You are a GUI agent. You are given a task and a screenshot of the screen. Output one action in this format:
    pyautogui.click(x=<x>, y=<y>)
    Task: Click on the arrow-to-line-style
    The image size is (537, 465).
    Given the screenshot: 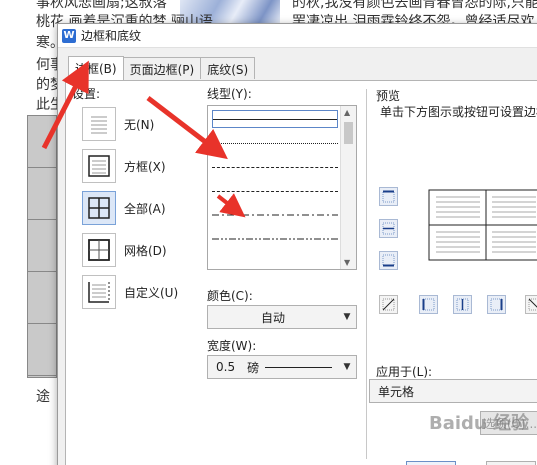 What is the action you would take?
    pyautogui.click(x=187, y=128)
    